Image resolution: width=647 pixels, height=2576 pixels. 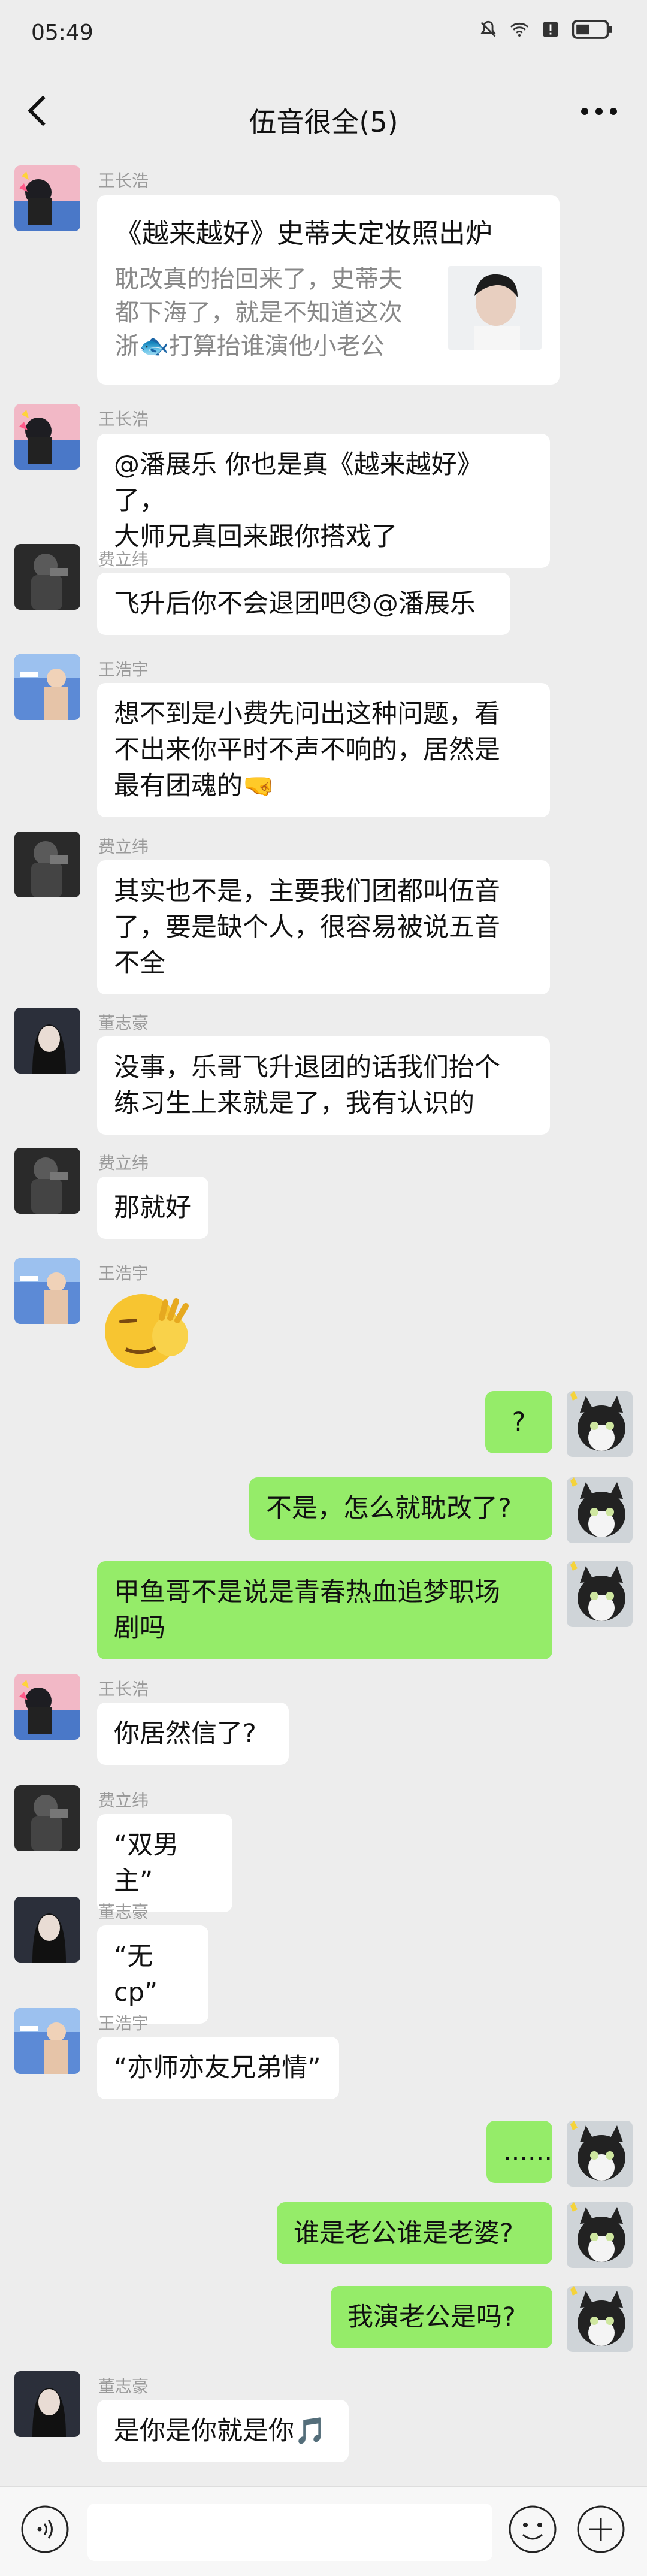 What do you see at coordinates (294, 1103) in the screenshot?
I see `message-text: 练习生上来就是了，我有认识的` at bounding box center [294, 1103].